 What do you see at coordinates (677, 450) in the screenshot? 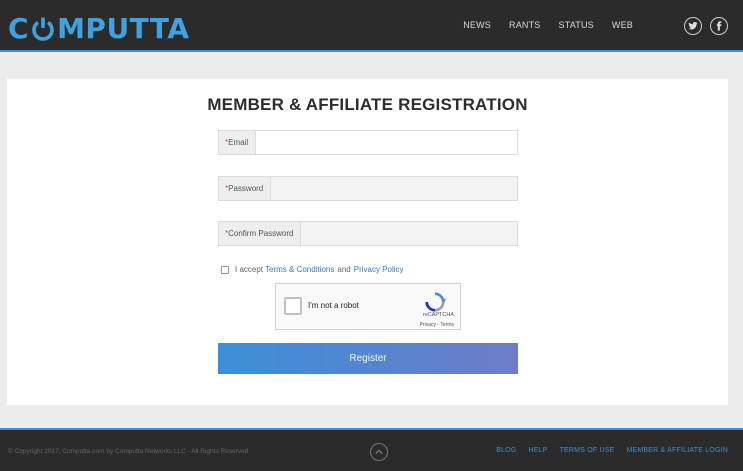
I see `footer-login: MEMBER & AFFILIATE LOGIN` at bounding box center [677, 450].